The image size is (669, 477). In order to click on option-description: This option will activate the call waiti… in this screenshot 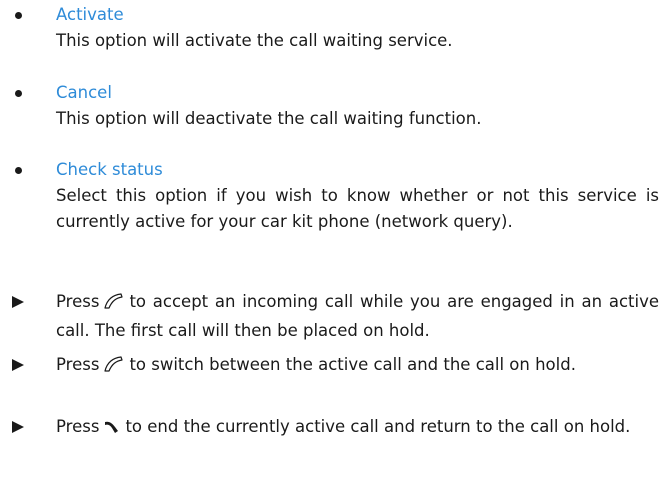, I will do `click(254, 40)`.